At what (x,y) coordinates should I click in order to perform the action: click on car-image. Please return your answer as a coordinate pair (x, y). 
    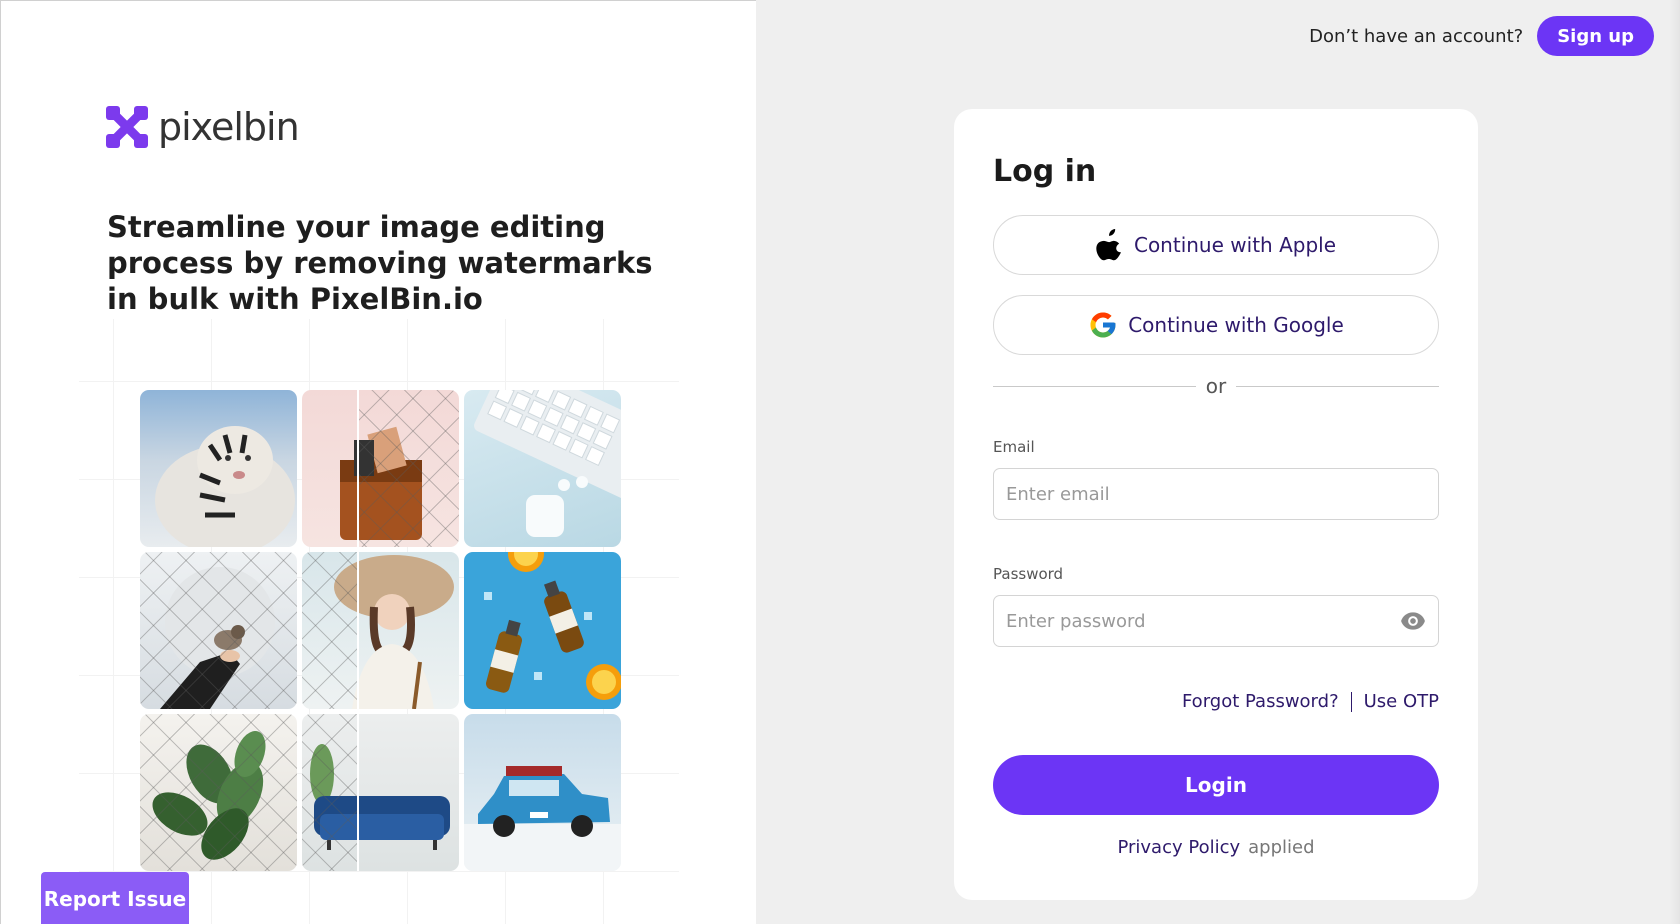
    Looking at the image, I should click on (542, 792).